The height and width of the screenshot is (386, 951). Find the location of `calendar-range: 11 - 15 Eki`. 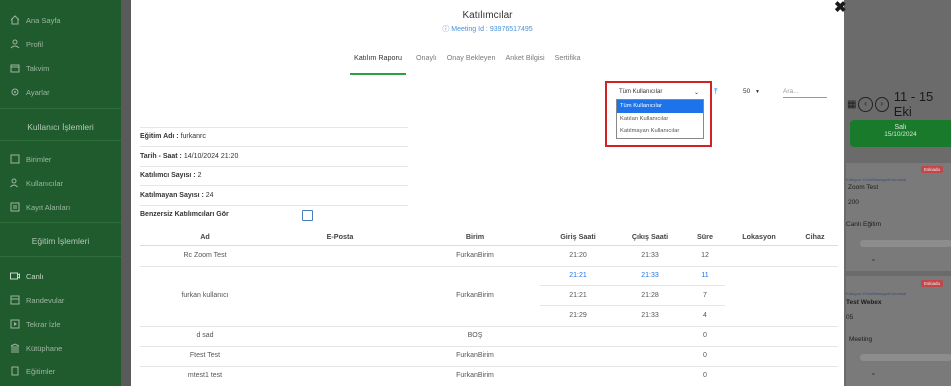

calendar-range: 11 - 15 Eki is located at coordinates (913, 104).